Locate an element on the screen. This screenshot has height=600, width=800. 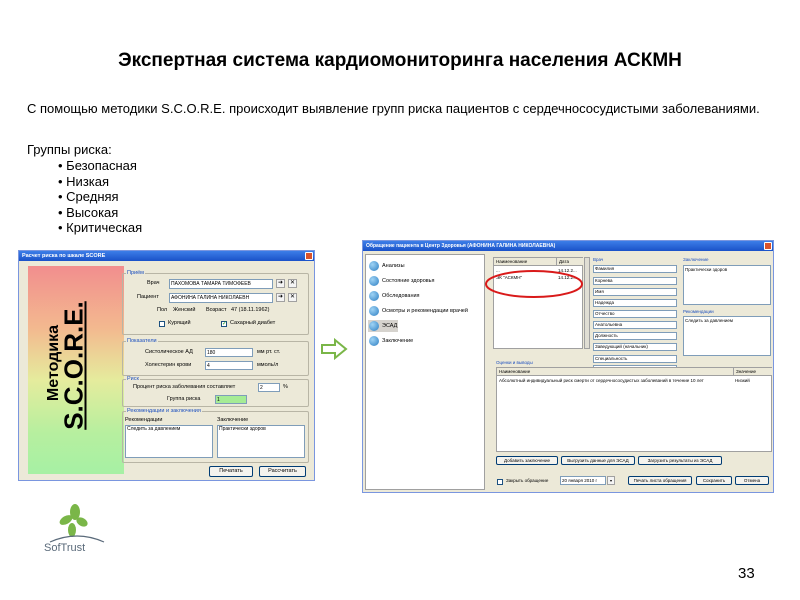
select-patient-icon: ➜ is located at coordinates (280, 297).